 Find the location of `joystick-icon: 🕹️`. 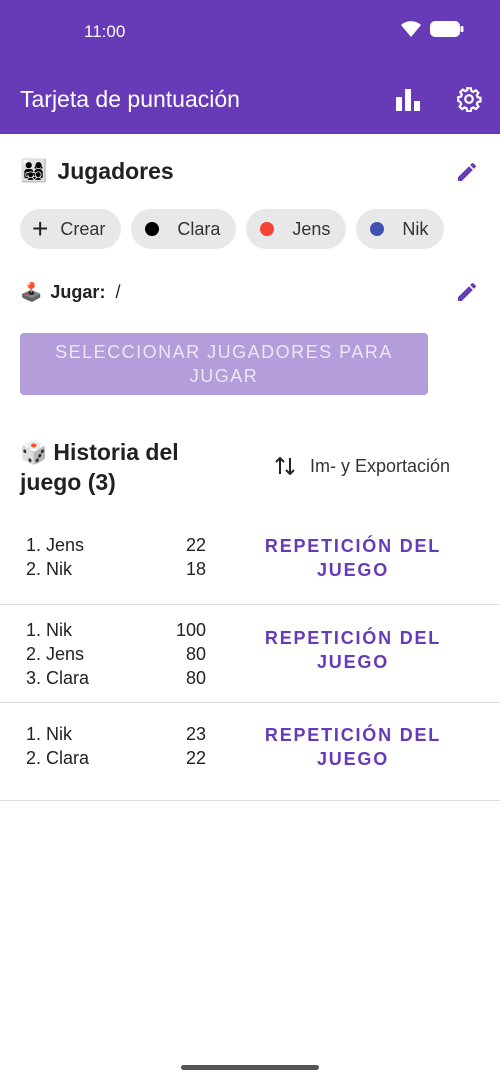

joystick-icon: 🕹️ is located at coordinates (31, 292).